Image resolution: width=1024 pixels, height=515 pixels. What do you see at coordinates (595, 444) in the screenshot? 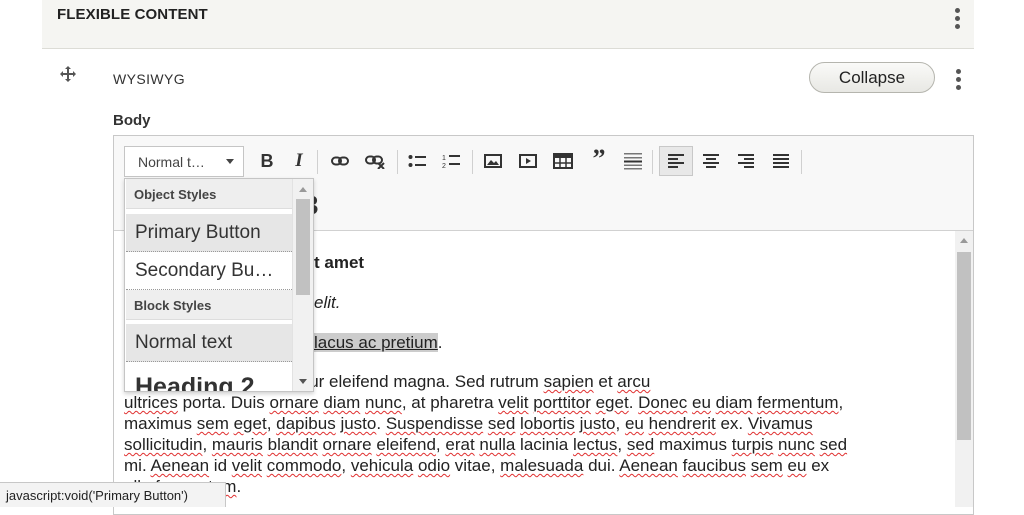
I see `misspelled-word: lectus` at bounding box center [595, 444].